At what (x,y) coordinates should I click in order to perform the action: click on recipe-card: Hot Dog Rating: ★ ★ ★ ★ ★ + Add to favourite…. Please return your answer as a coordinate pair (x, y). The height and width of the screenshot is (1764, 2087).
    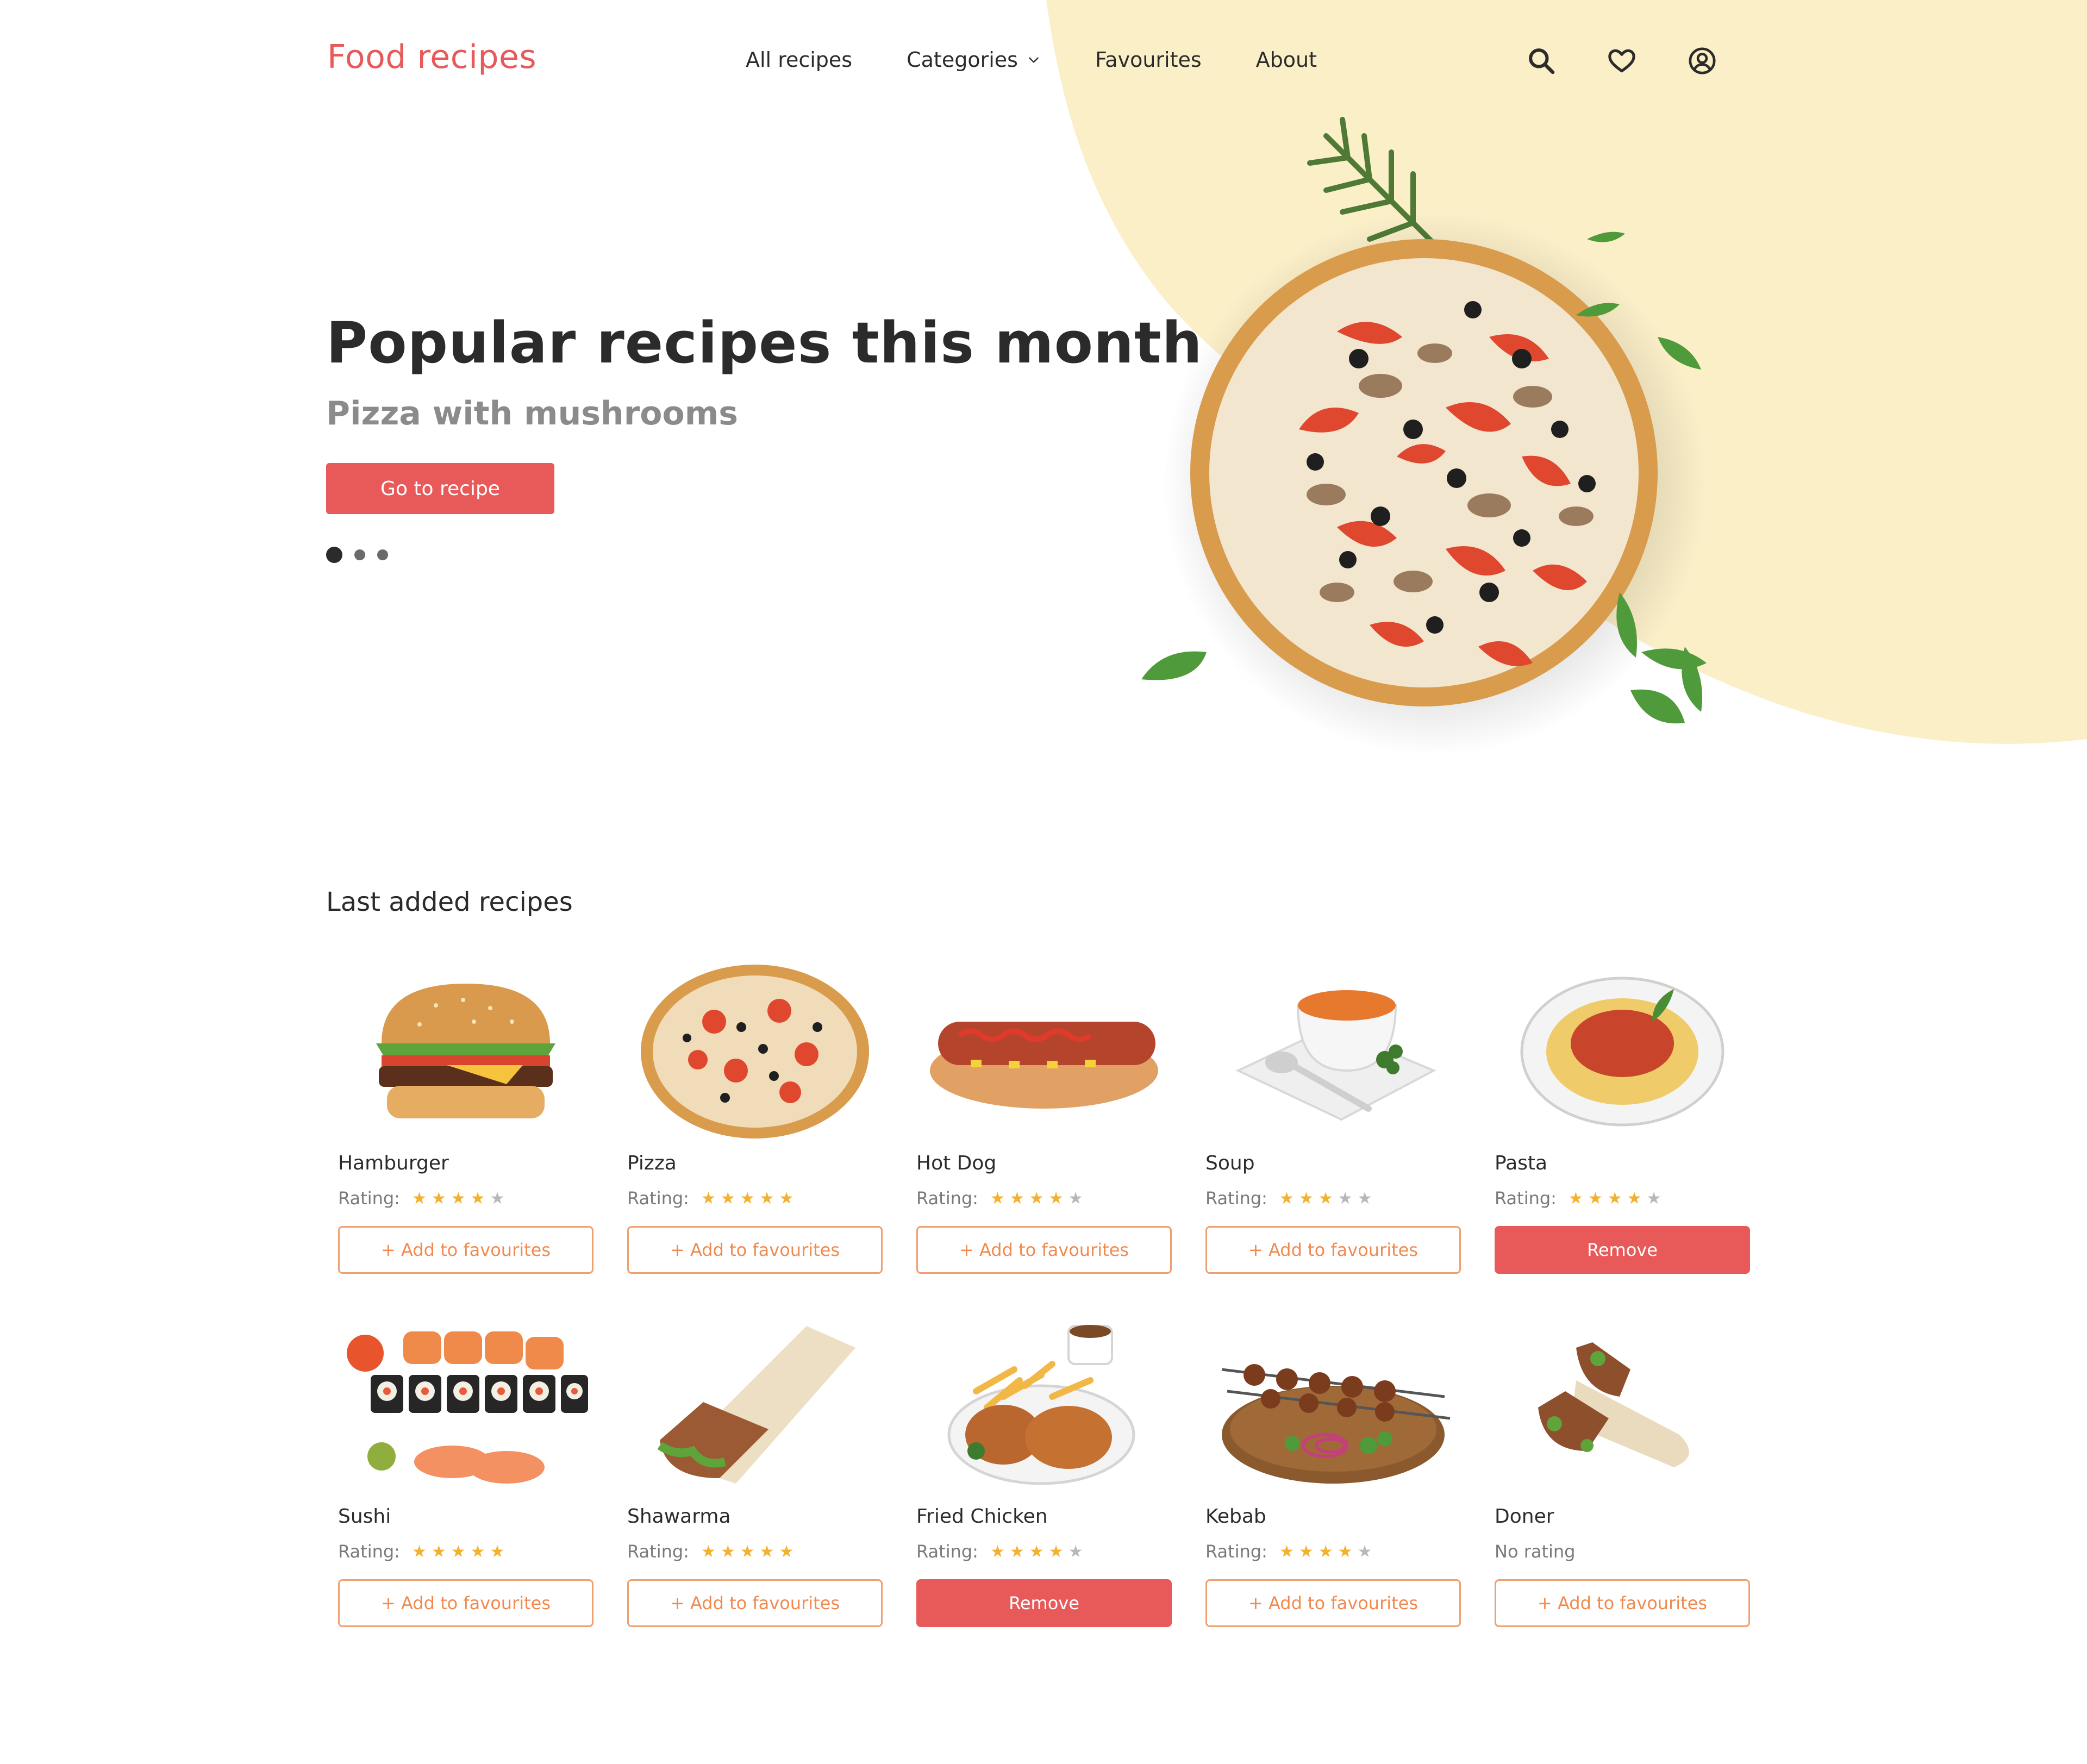
    Looking at the image, I should click on (1044, 1125).